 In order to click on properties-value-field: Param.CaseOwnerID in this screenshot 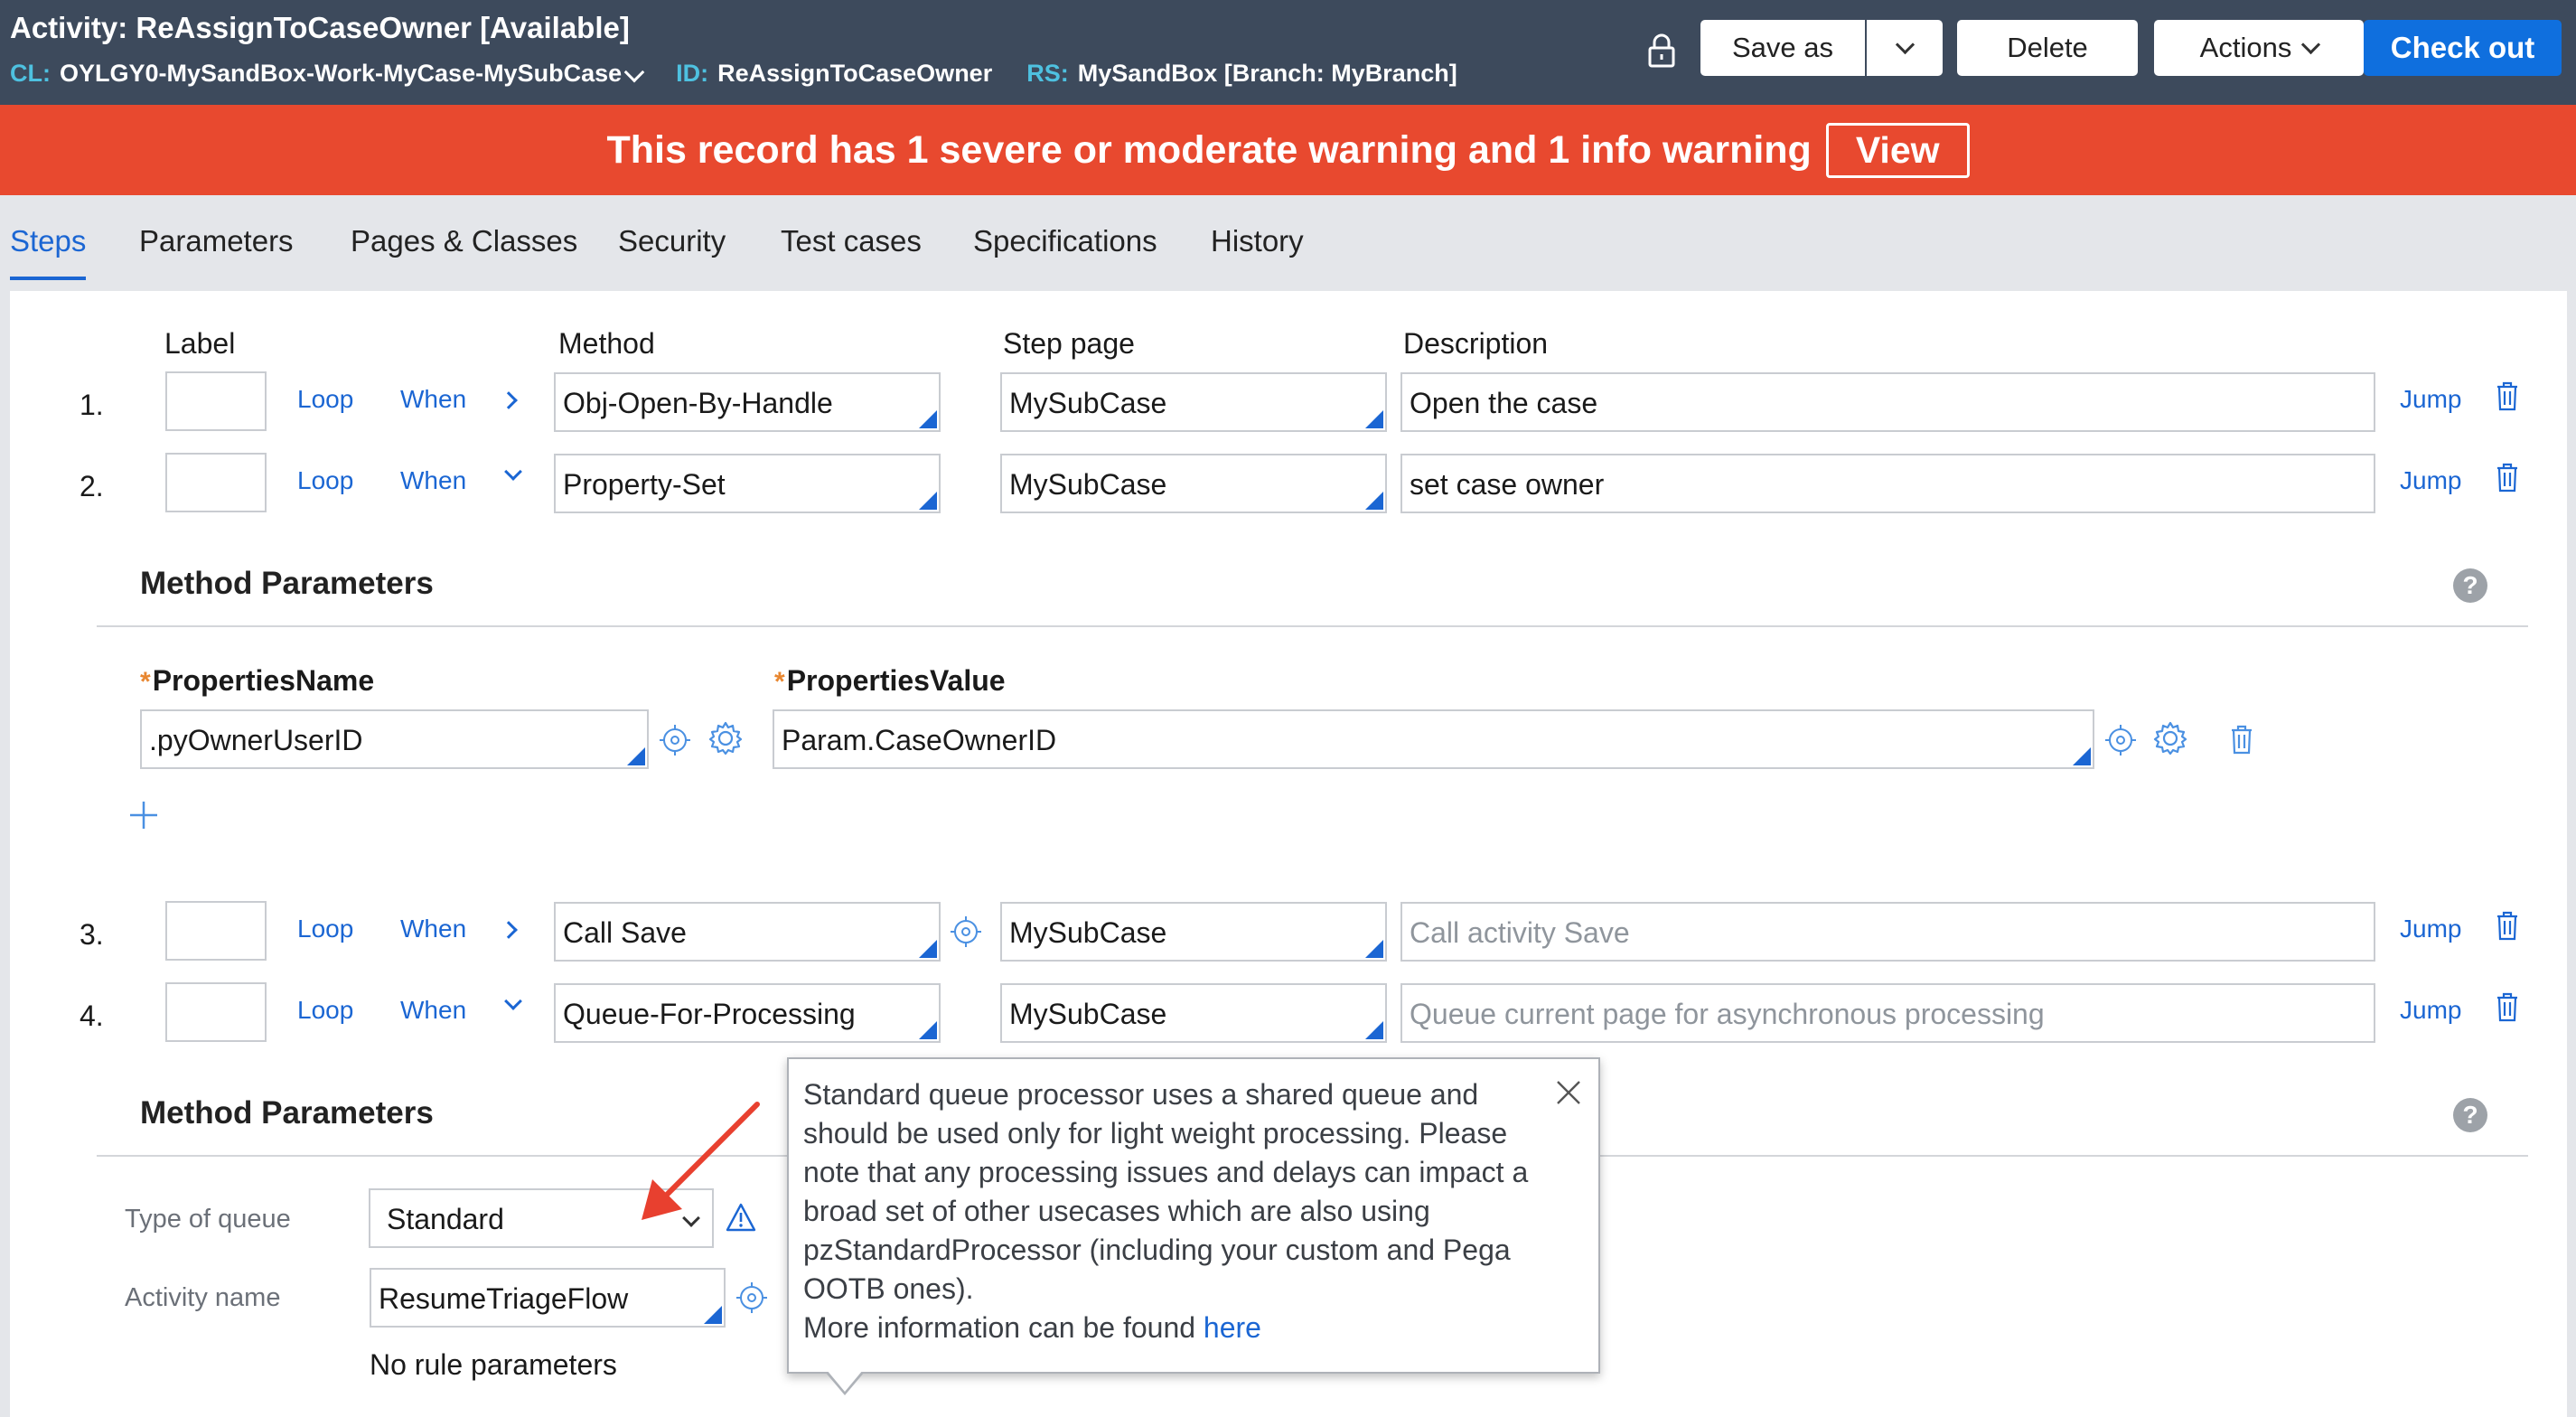, I will do `click(1433, 739)`.